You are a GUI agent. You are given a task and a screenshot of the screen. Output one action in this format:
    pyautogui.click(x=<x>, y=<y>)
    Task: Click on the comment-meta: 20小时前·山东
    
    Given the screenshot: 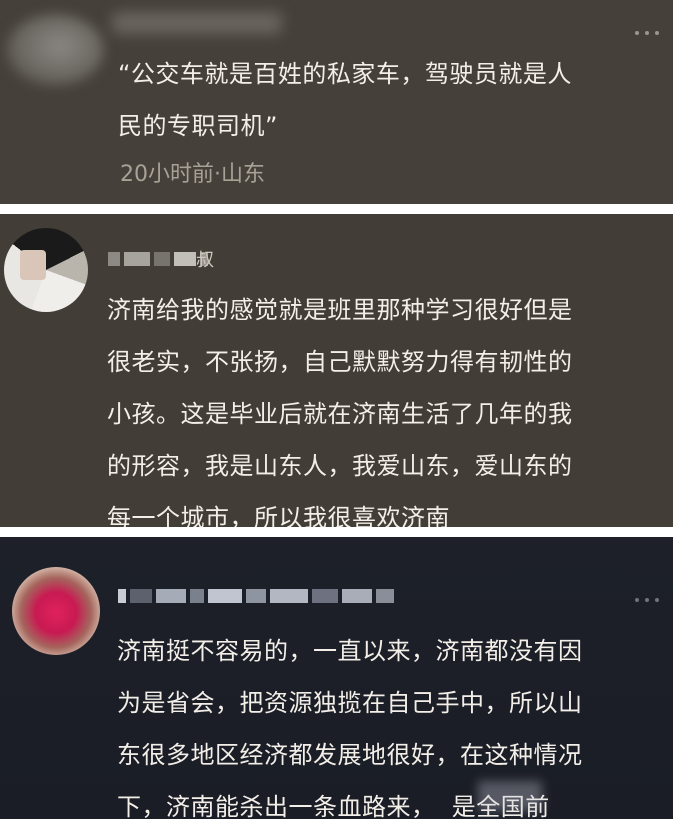 What is the action you would take?
    pyautogui.click(x=192, y=174)
    